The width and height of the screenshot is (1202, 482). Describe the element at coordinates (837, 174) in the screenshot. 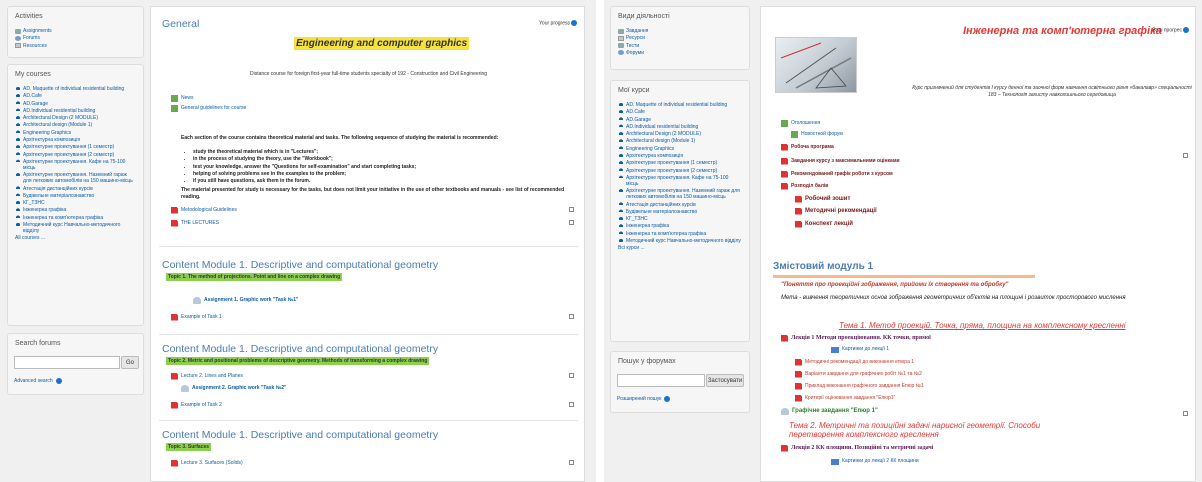

I see `schedule-link: Рекомендований графік роботи з курсом` at that location.